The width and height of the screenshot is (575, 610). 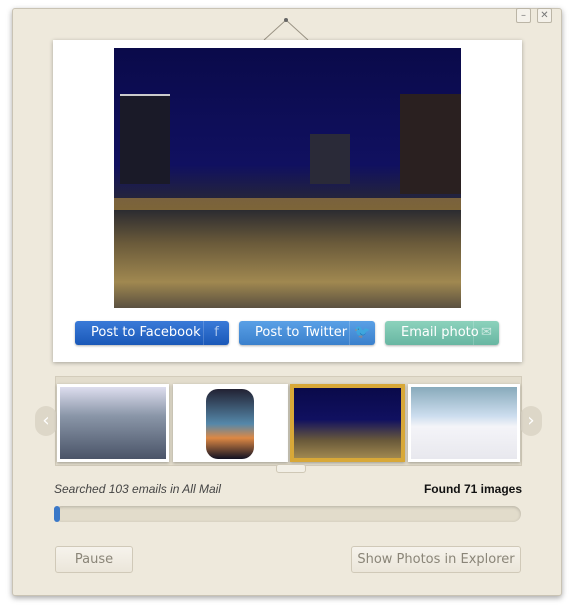 What do you see at coordinates (230, 423) in the screenshot?
I see `thumbnail-airplane-window` at bounding box center [230, 423].